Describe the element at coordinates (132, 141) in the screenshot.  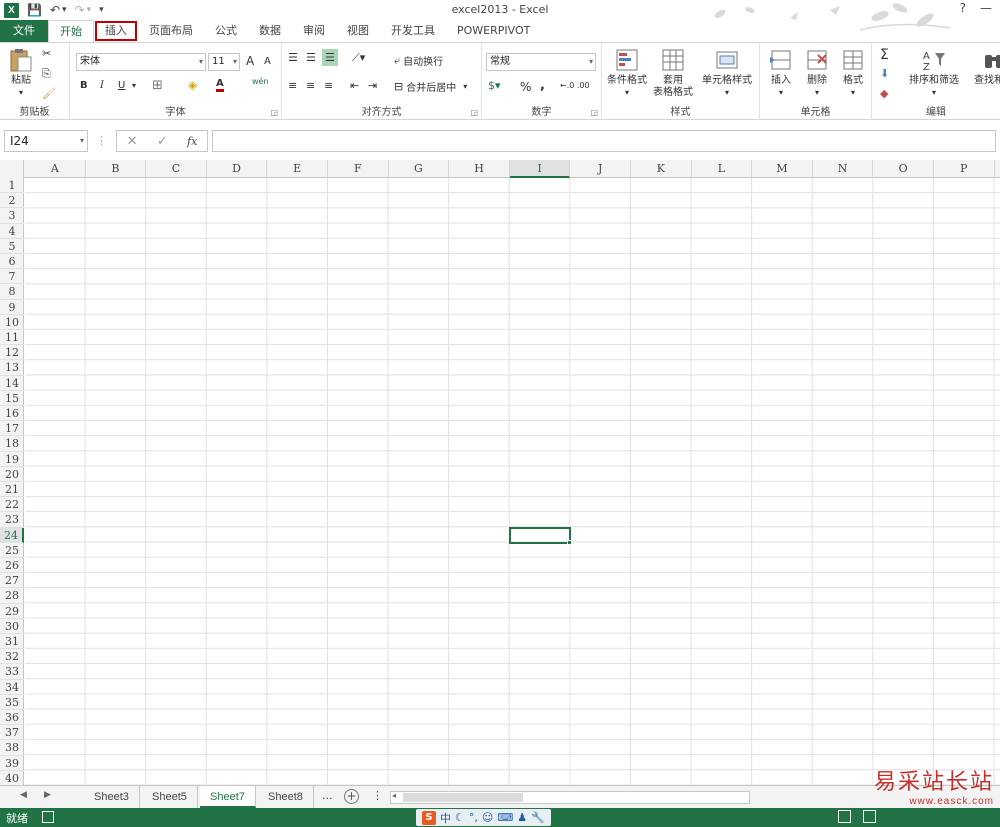
I see `cancel-entry-button: ✕` at that location.